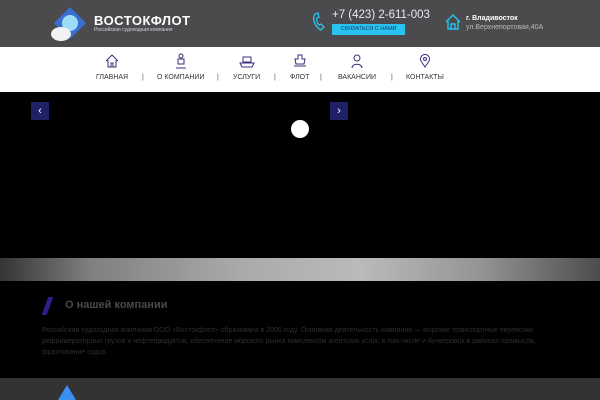  Describe the element at coordinates (339, 111) in the screenshot. I see `slider-next-button: ›` at that location.